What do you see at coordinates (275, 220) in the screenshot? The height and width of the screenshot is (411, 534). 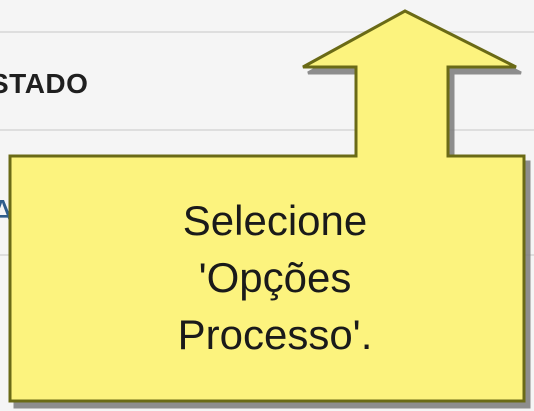 I see `callout-line-1: Selecione` at bounding box center [275, 220].